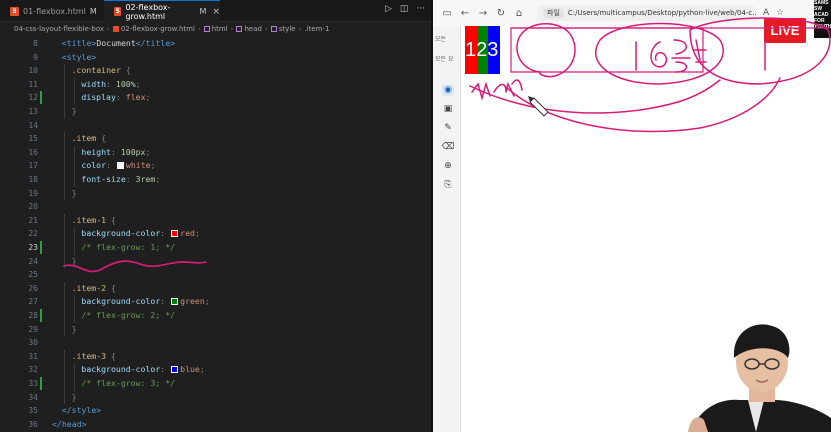  Describe the element at coordinates (69, 425) in the screenshot. I see `code-line: </head>` at that location.